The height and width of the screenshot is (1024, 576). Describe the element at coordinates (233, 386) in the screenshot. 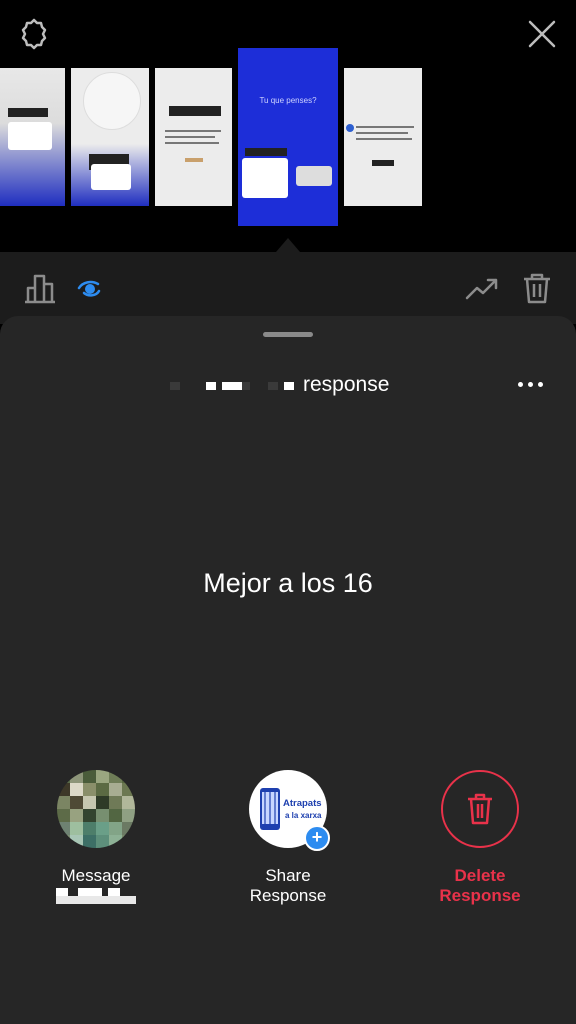

I see `redacted-username` at that location.